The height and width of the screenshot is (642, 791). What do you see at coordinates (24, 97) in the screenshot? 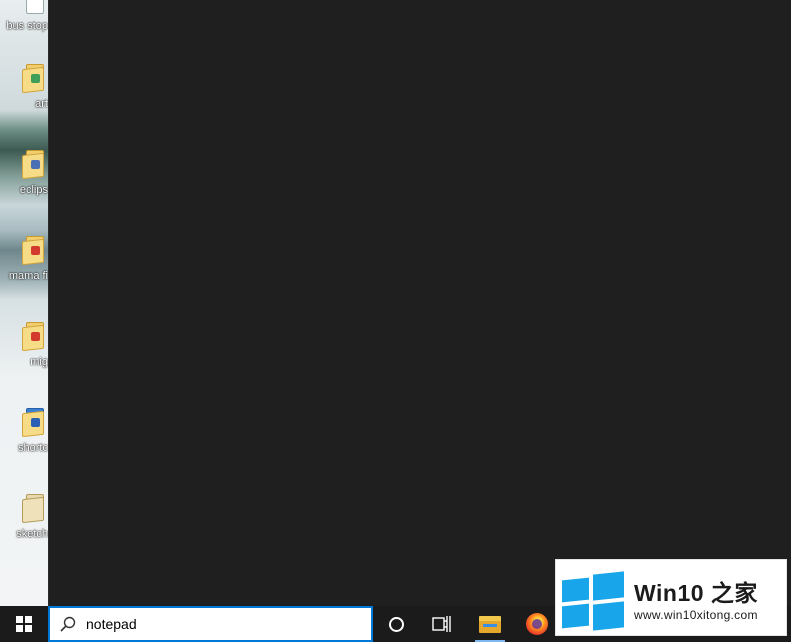
I see `desktop-icon-art: art` at bounding box center [24, 97].